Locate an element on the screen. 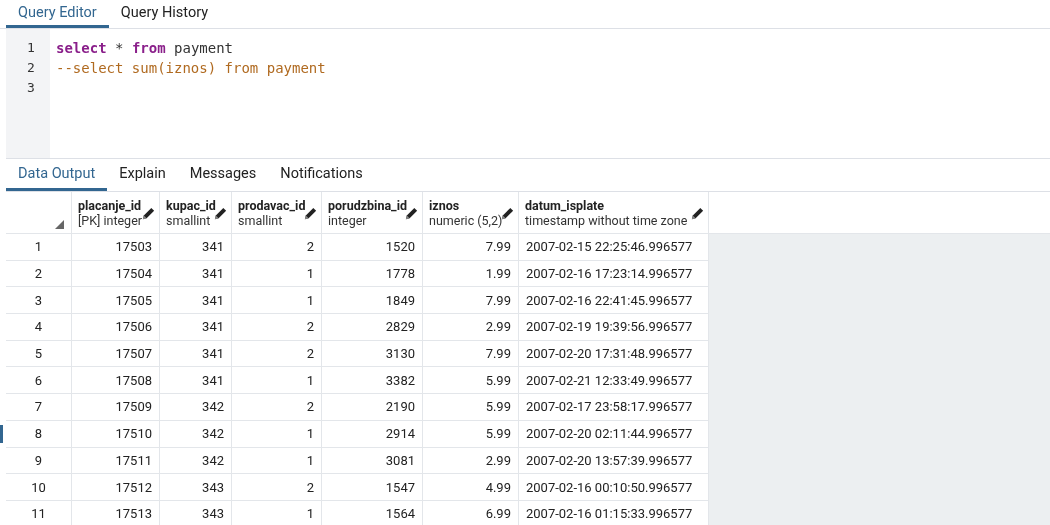 The image size is (1050, 525). row-number: 10 is located at coordinates (39, 487).